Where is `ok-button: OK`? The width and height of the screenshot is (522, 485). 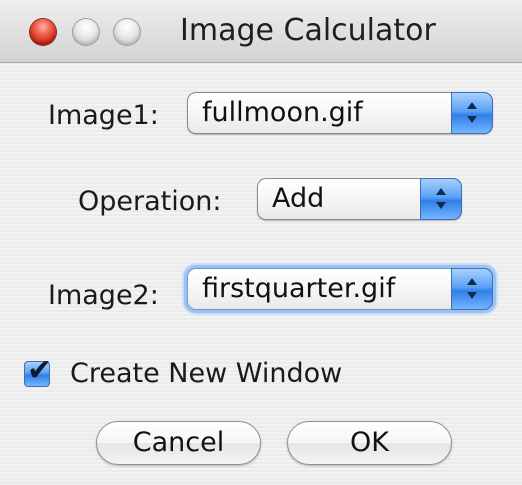 ok-button: OK is located at coordinates (369, 443).